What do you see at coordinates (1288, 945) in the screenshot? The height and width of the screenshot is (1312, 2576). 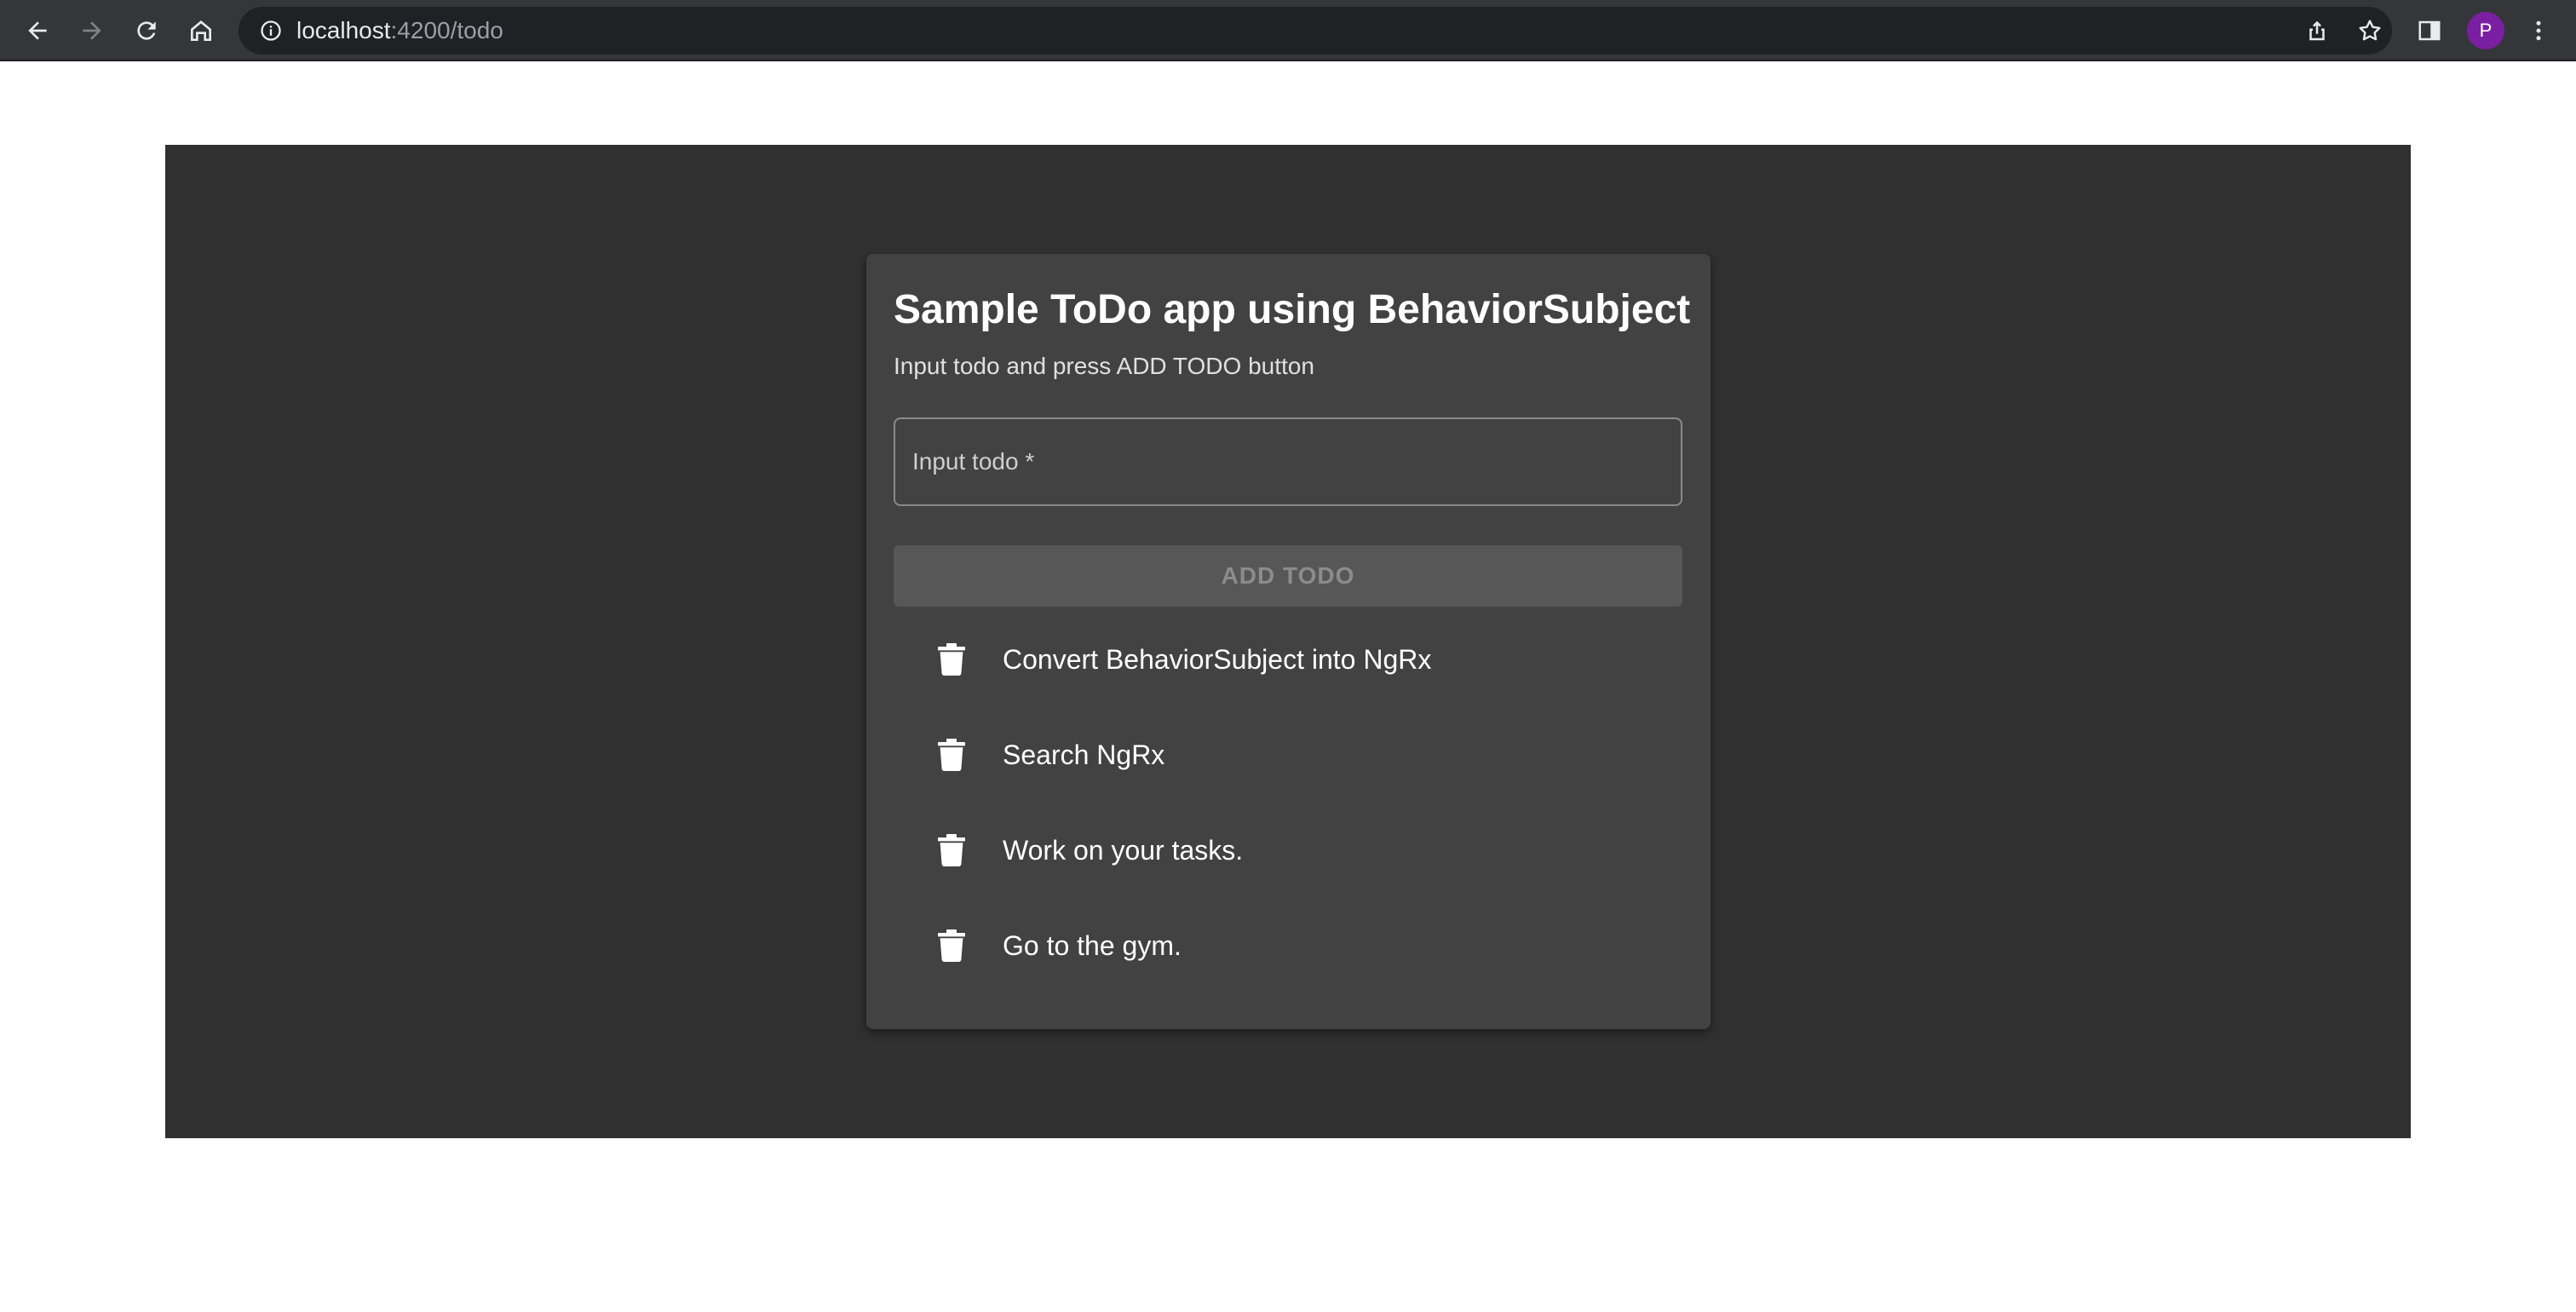 I see `todo-item: Go to the gym.` at bounding box center [1288, 945].